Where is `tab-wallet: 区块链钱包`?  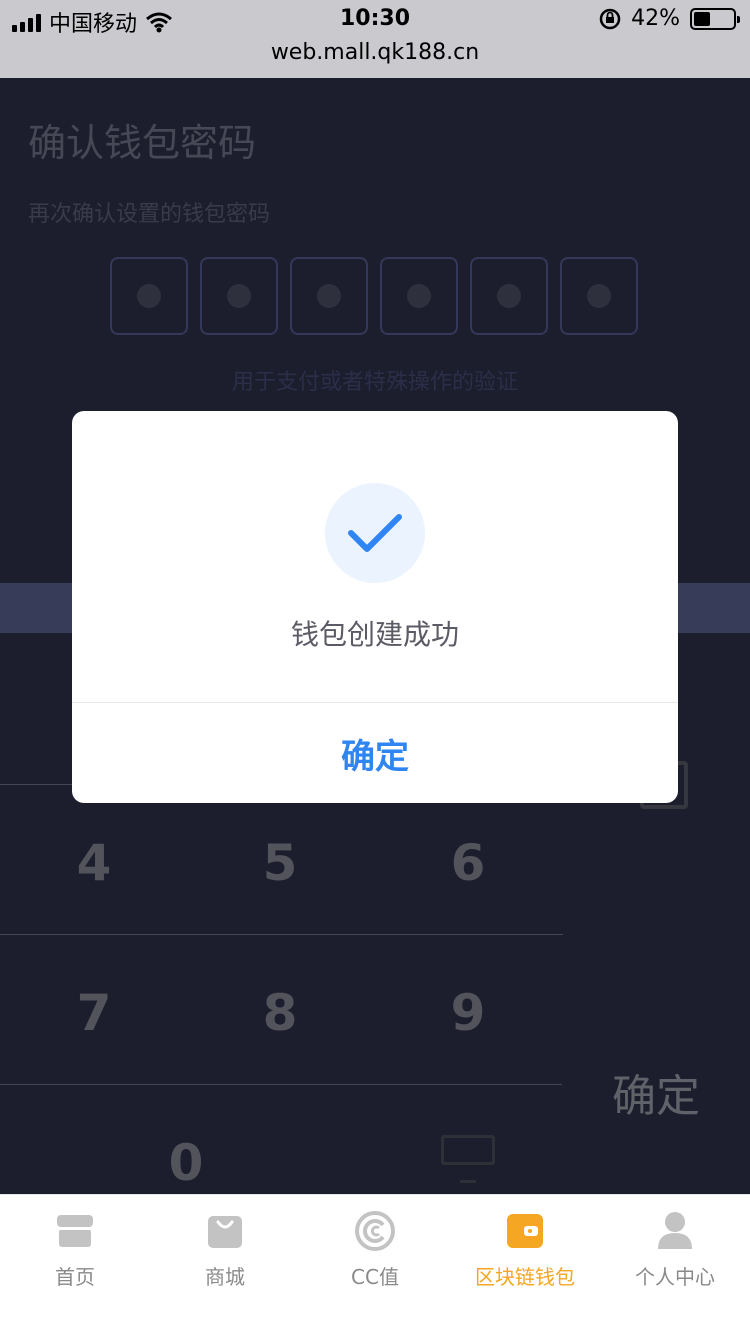 tab-wallet: 区块链钱包 is located at coordinates (525, 1264).